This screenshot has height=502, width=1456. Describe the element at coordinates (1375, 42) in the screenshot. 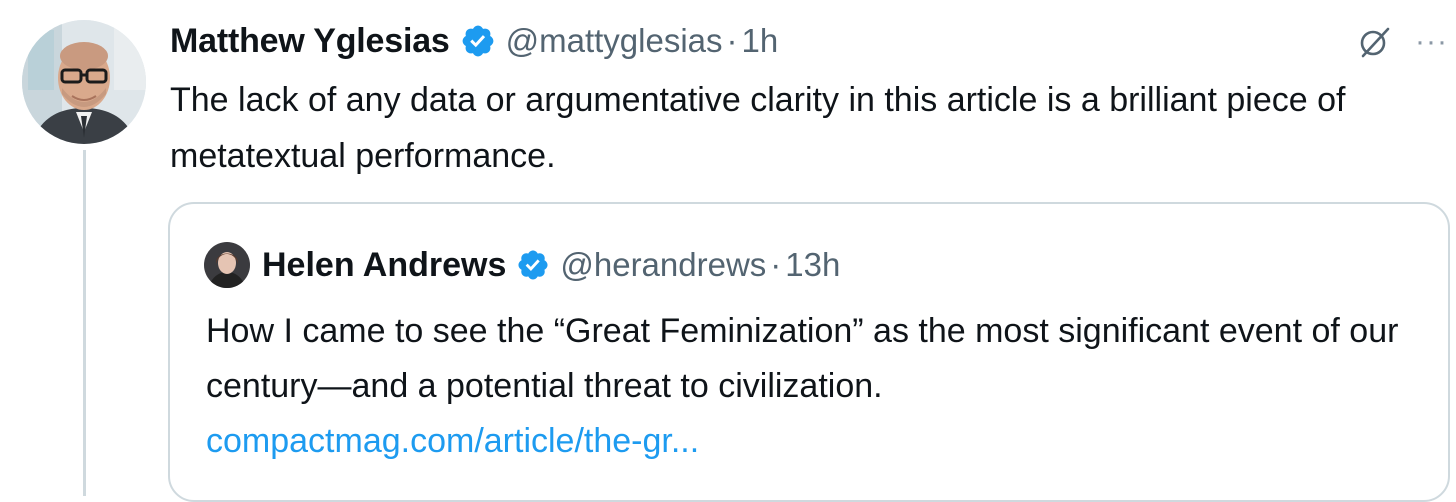

I see `grok-icon` at that location.